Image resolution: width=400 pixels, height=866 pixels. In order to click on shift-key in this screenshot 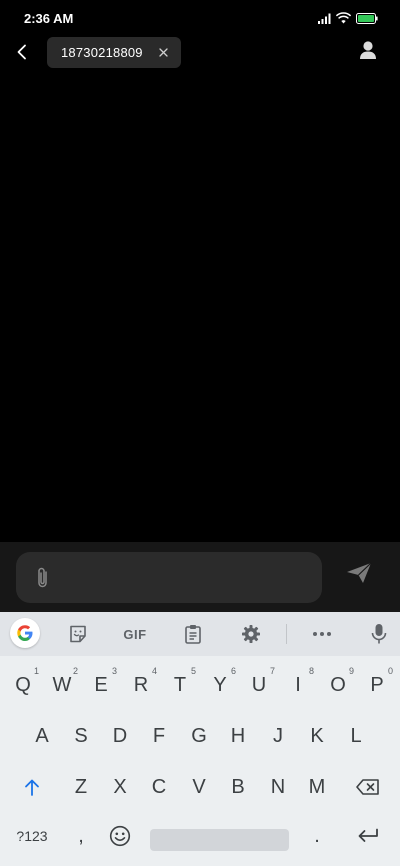, I will do `click(32, 787)`.